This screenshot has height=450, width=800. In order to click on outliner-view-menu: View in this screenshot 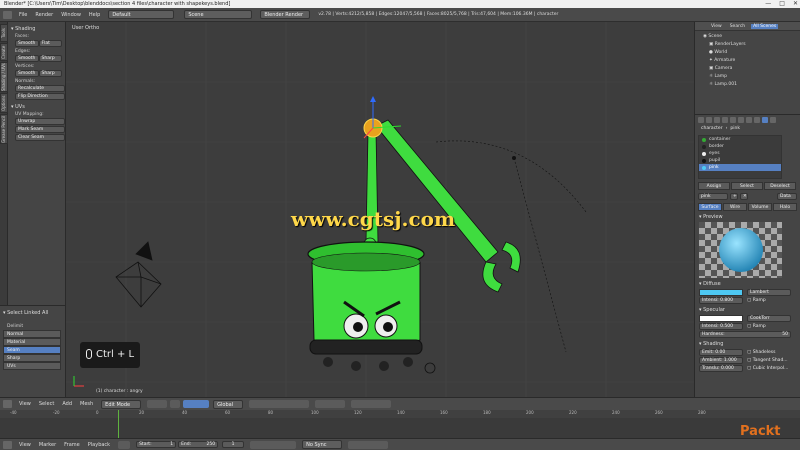, I will do `click(716, 26)`.